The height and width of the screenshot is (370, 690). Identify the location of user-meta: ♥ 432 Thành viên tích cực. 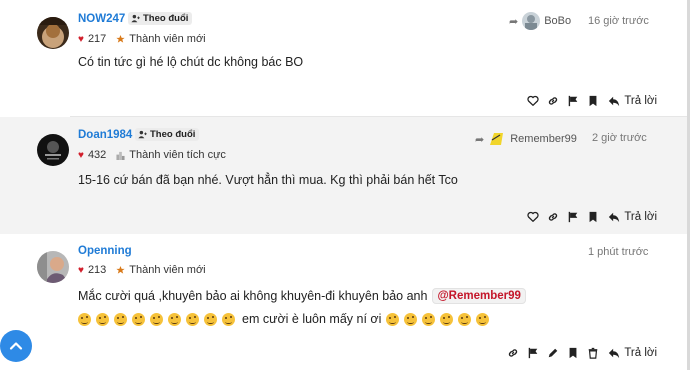
(152, 155).